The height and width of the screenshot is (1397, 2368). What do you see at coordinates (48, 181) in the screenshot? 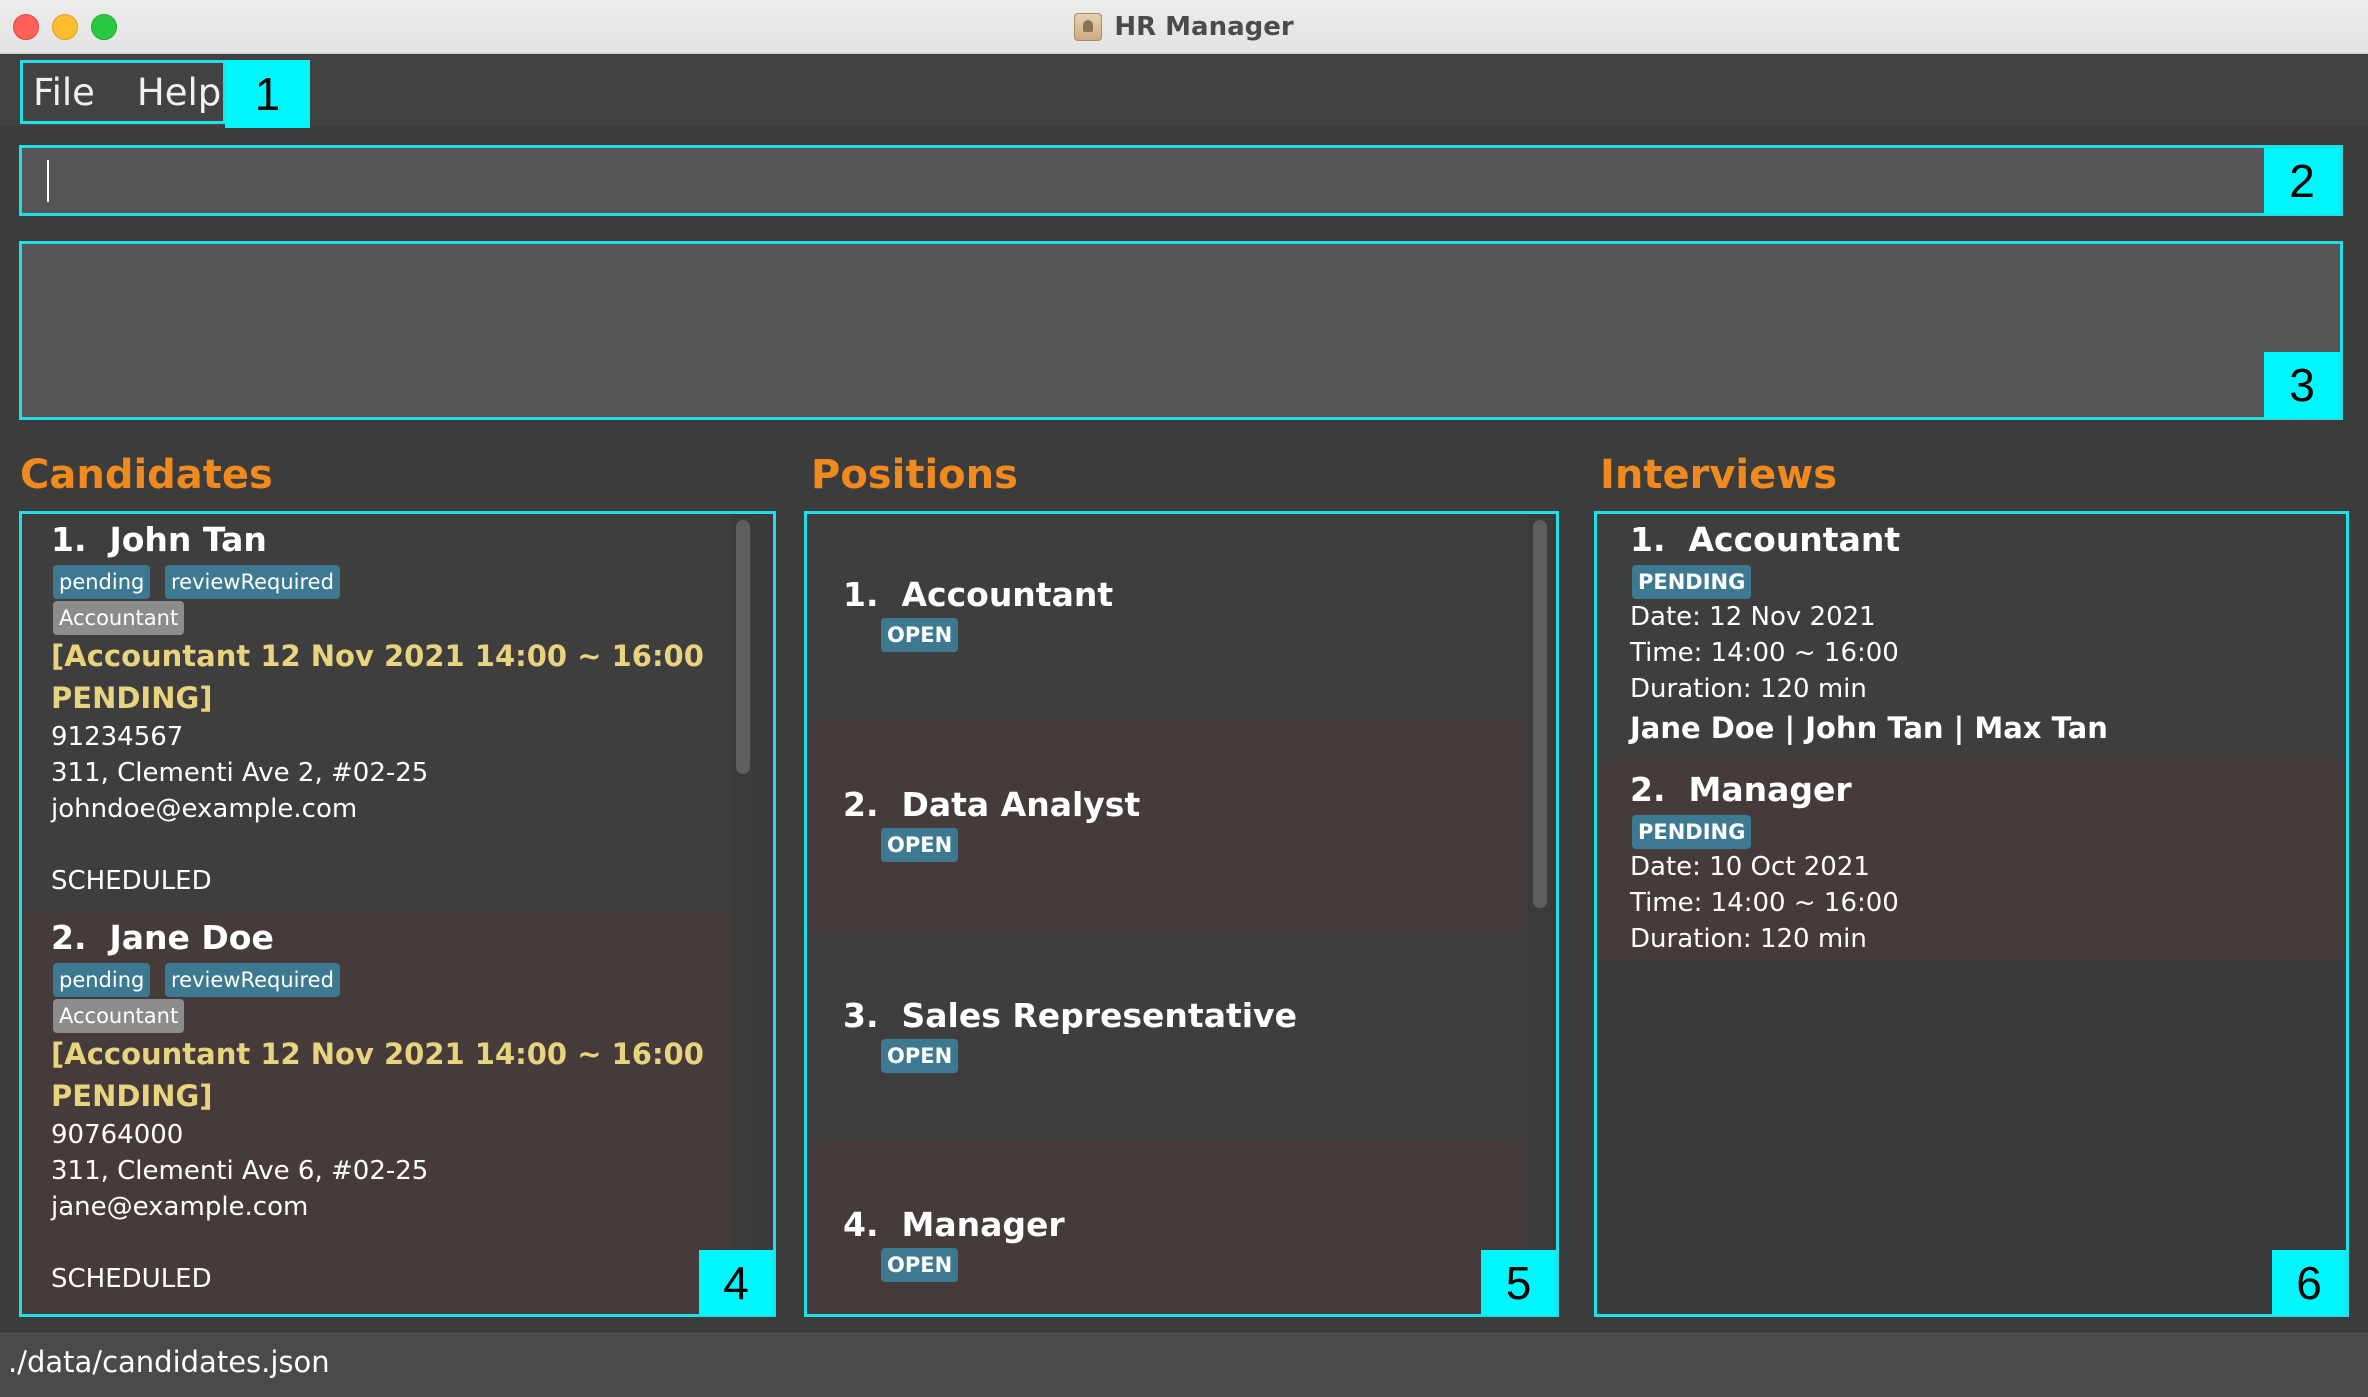
I see `text-caret` at bounding box center [48, 181].